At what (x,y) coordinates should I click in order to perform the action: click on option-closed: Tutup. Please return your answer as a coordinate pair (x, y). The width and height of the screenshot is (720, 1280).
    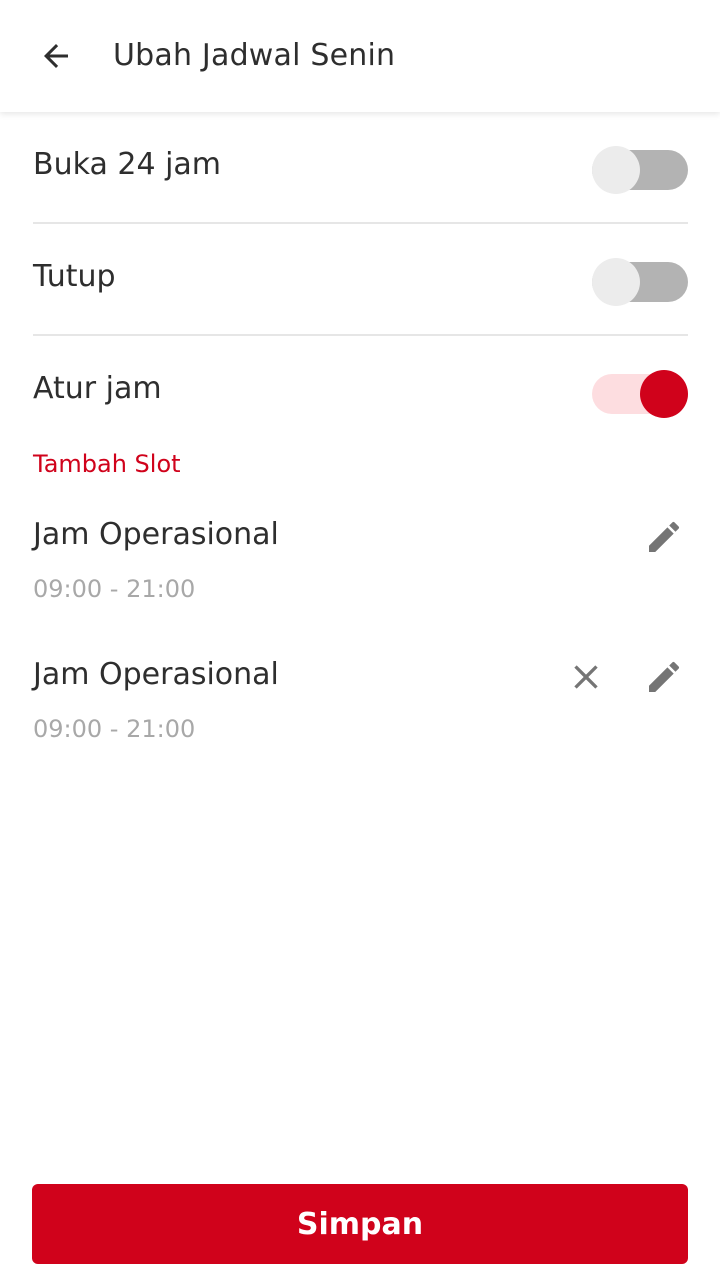
    Looking at the image, I should click on (360, 280).